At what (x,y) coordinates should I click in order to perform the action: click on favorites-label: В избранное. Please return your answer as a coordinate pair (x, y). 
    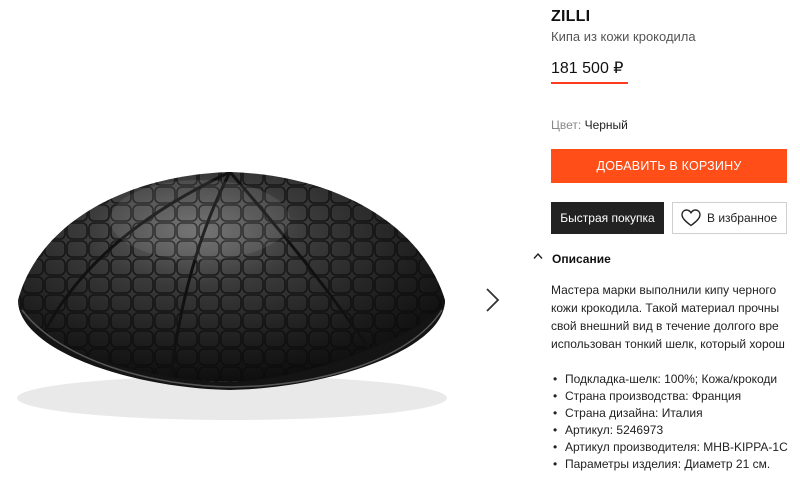
    Looking at the image, I should click on (742, 218).